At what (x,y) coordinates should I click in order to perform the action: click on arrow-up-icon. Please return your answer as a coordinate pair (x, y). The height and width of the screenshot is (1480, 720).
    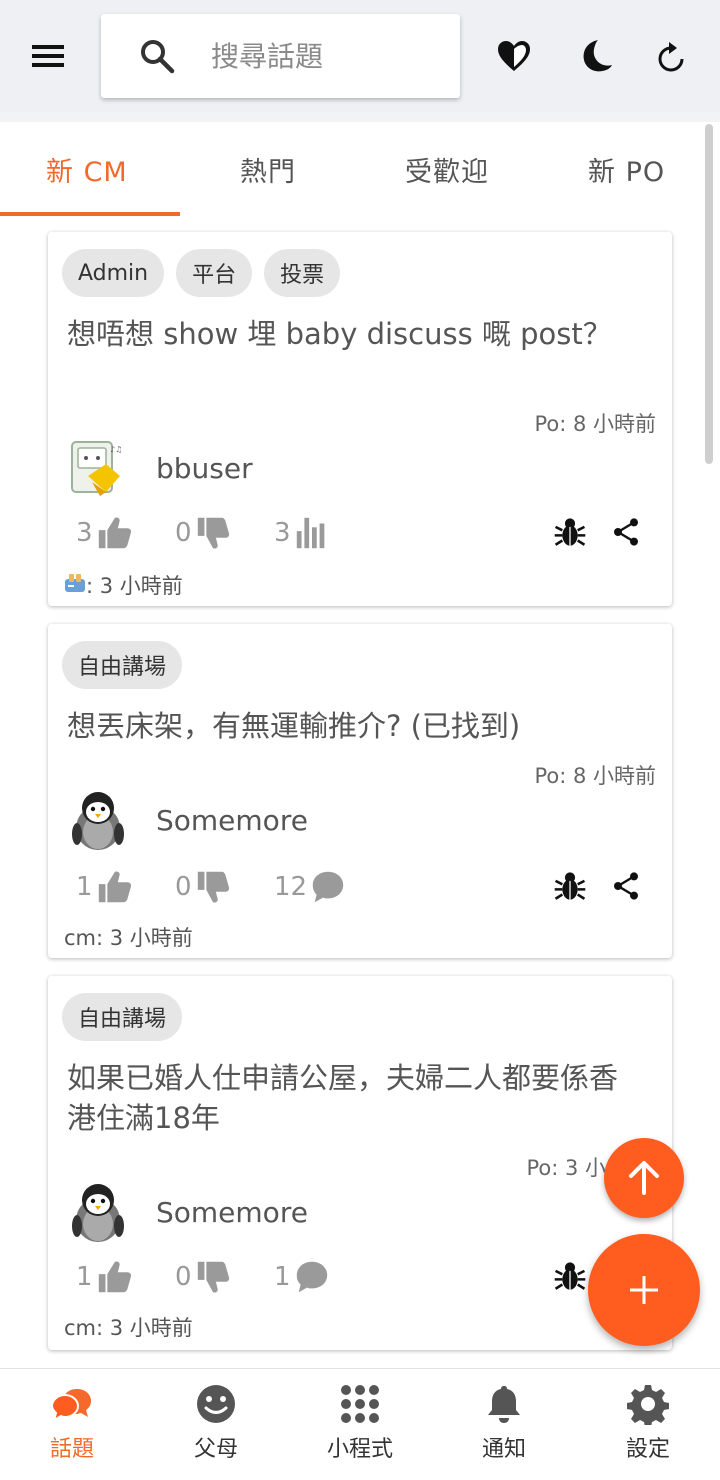
    Looking at the image, I should click on (644, 1178).